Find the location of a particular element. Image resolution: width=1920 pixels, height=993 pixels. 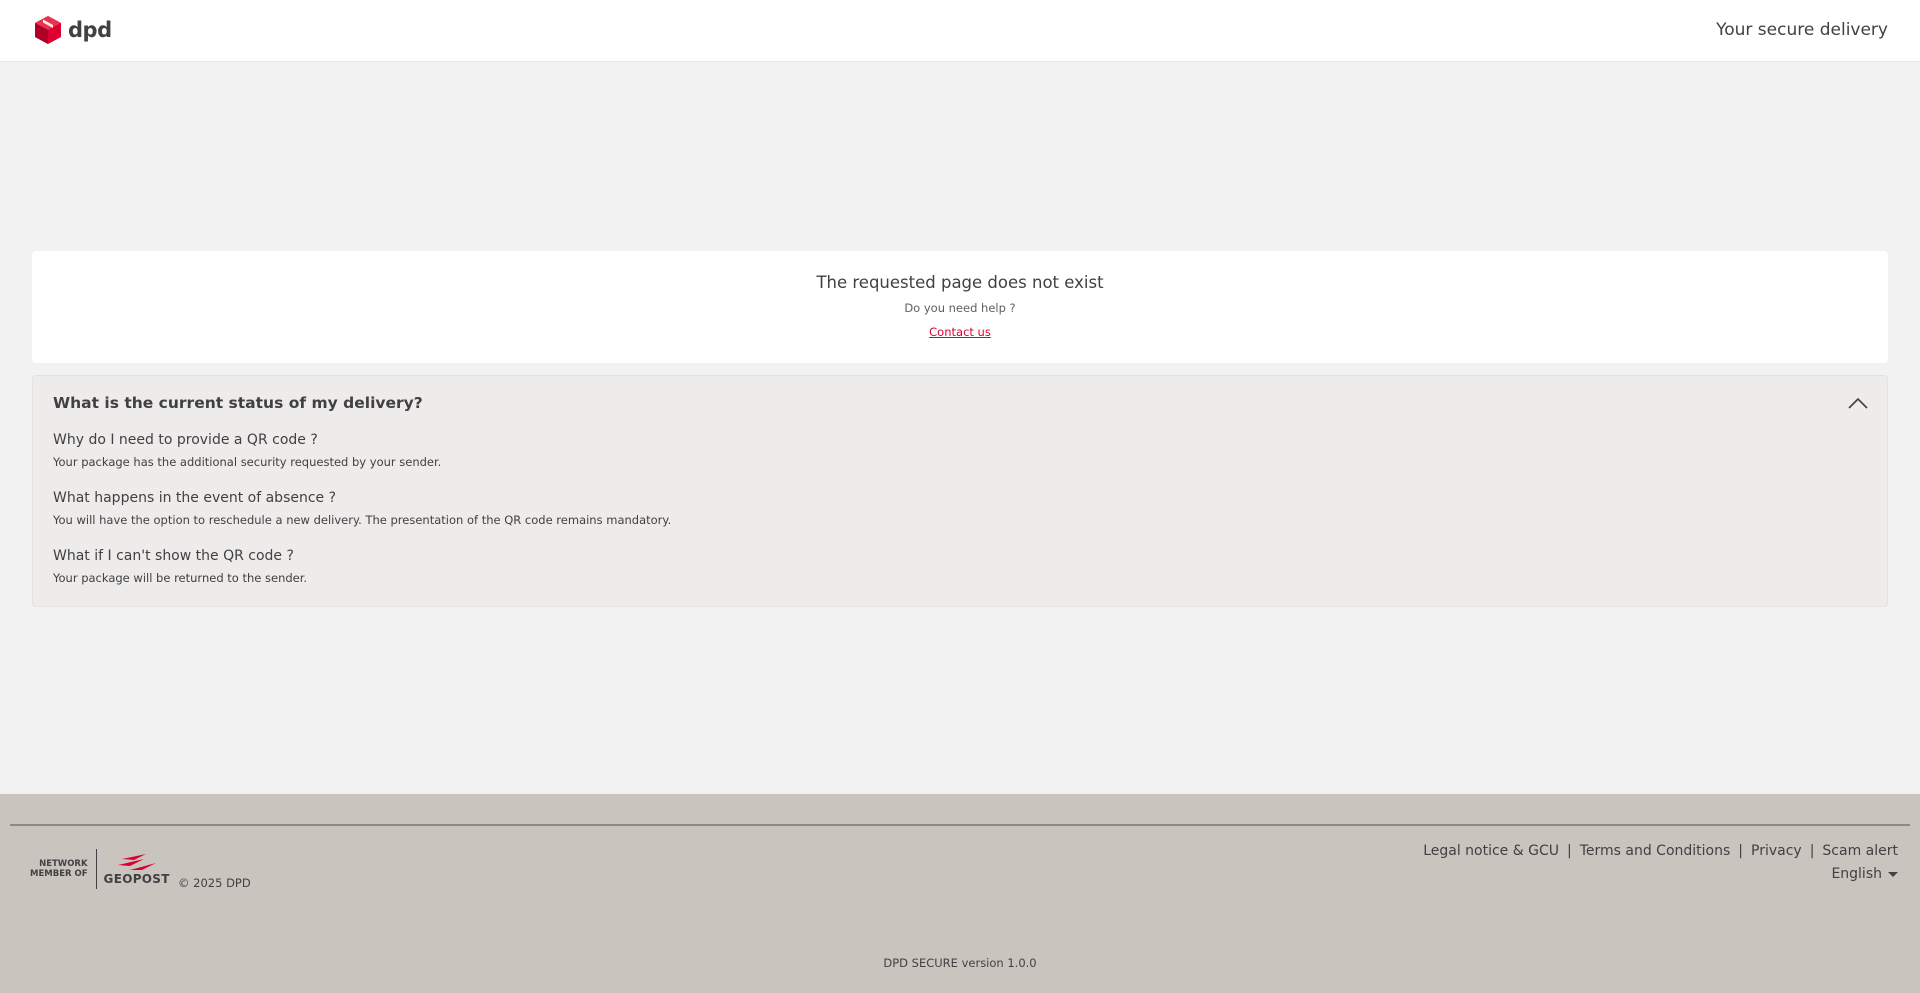

version-text: DPD SECURE version 1.0.0 is located at coordinates (960, 963).